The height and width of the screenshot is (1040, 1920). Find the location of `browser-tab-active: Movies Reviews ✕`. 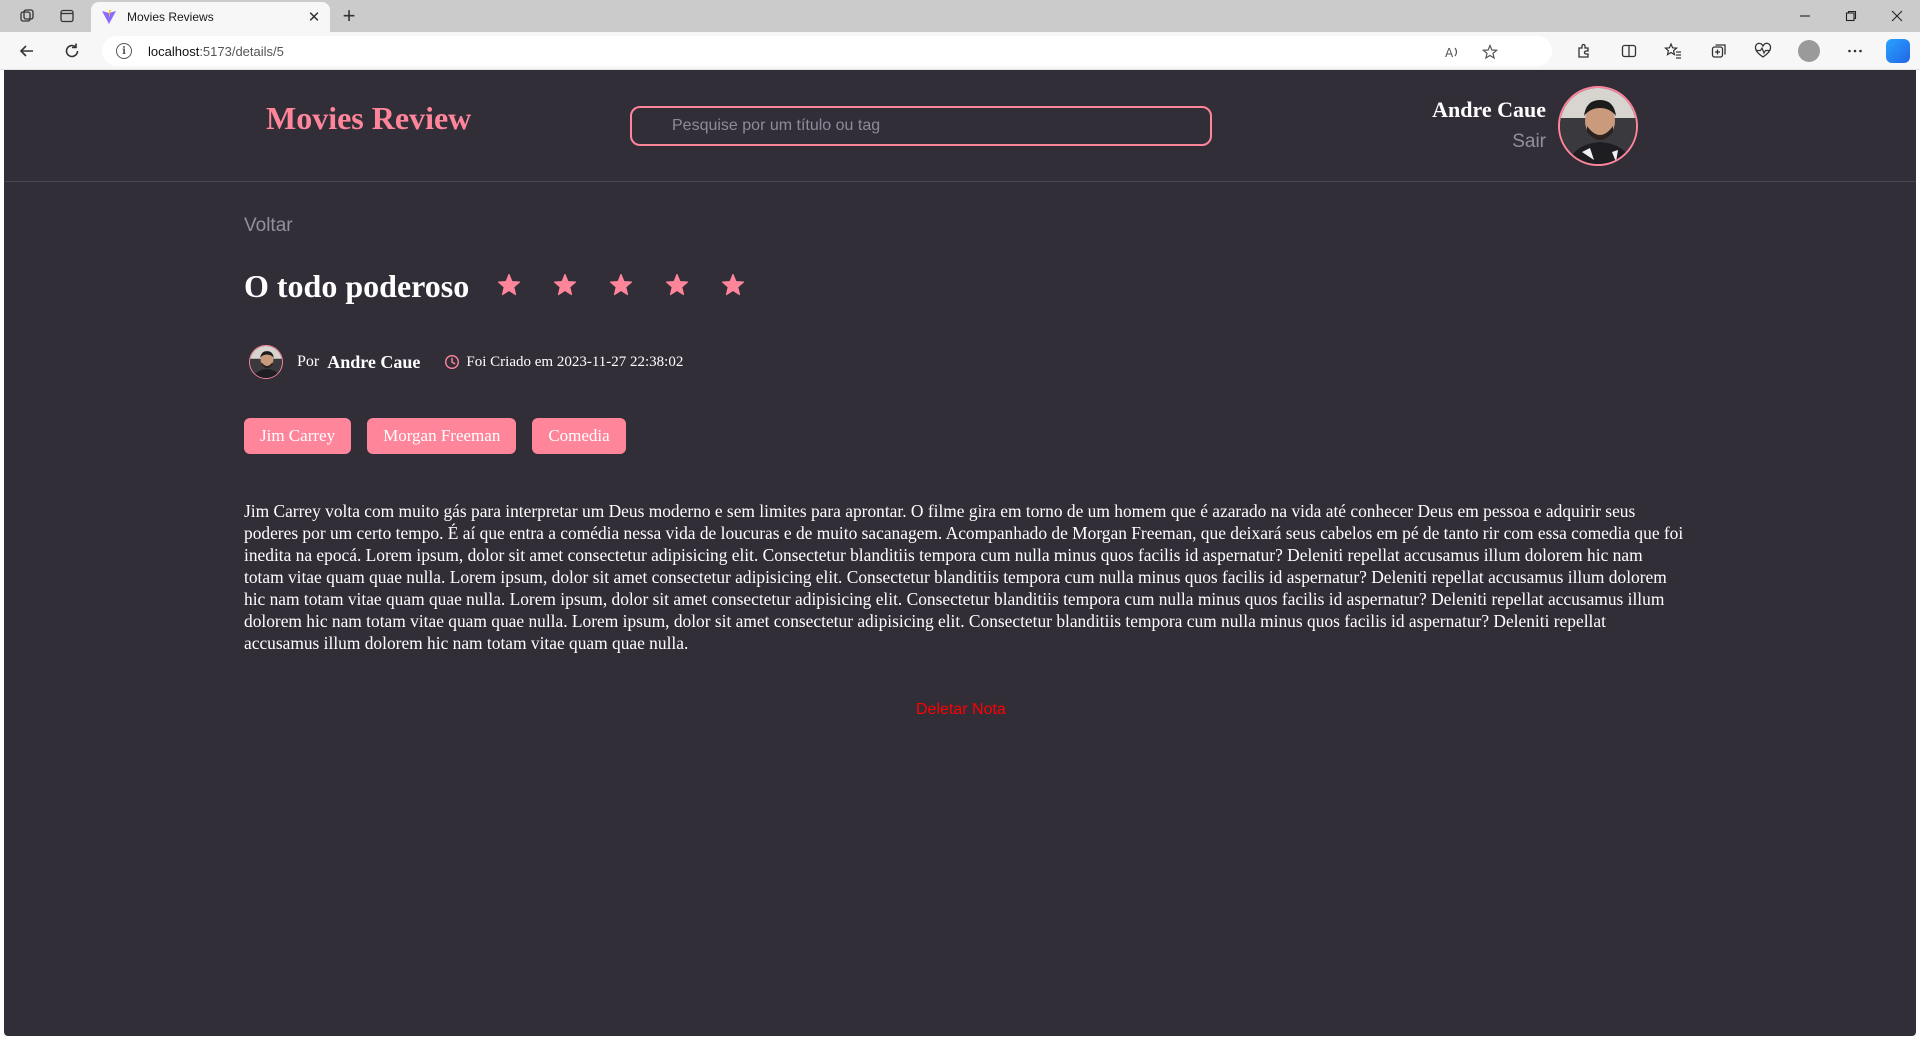

browser-tab-active: Movies Reviews ✕ is located at coordinates (210, 17).